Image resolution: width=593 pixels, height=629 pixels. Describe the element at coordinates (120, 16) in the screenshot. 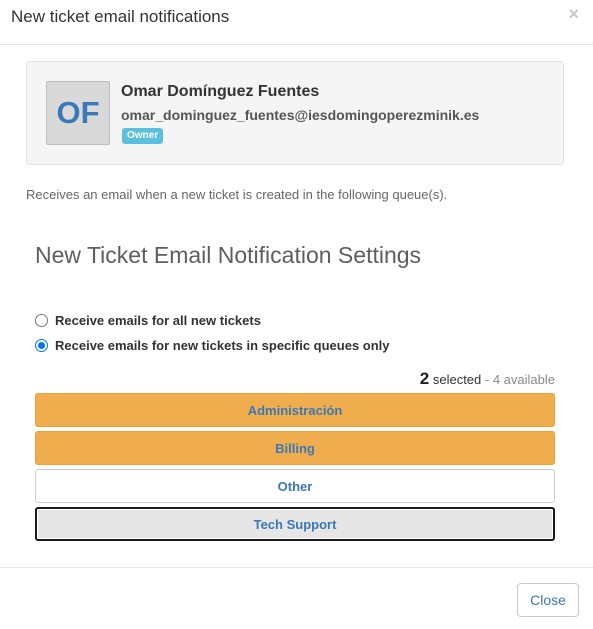

I see `modal-title: New ticket email notifications` at that location.